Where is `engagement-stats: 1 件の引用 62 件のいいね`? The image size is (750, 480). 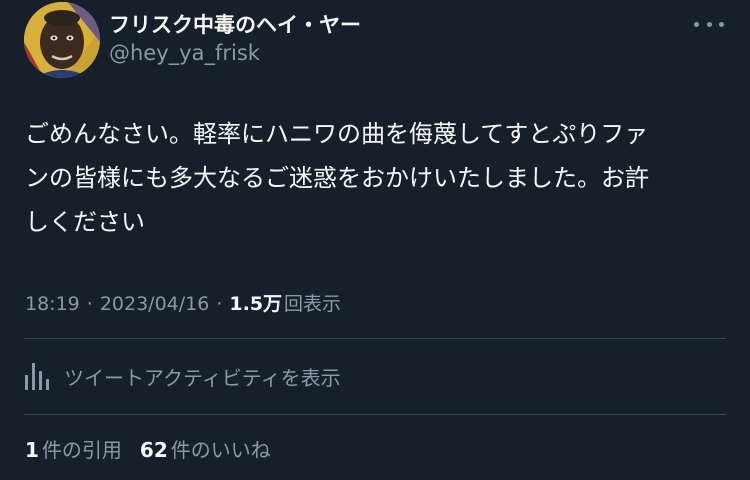 engagement-stats: 1 件の引用 62 件のいいね is located at coordinates (148, 448).